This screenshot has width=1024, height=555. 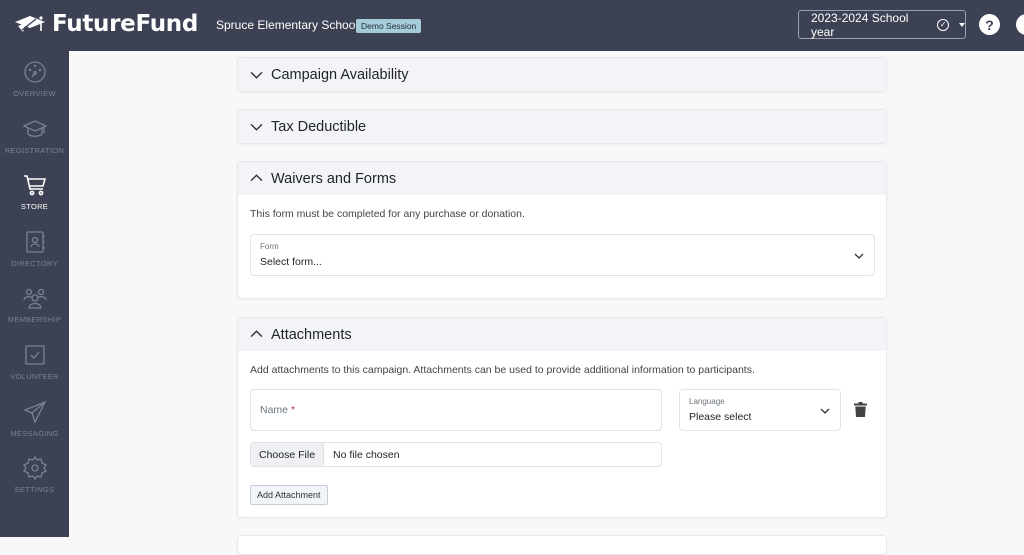 I want to click on caret-down-icon, so click(x=962, y=24).